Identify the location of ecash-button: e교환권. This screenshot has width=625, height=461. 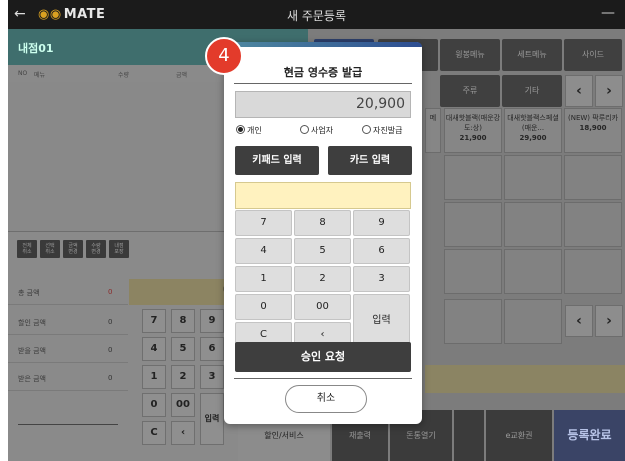
(519, 435).